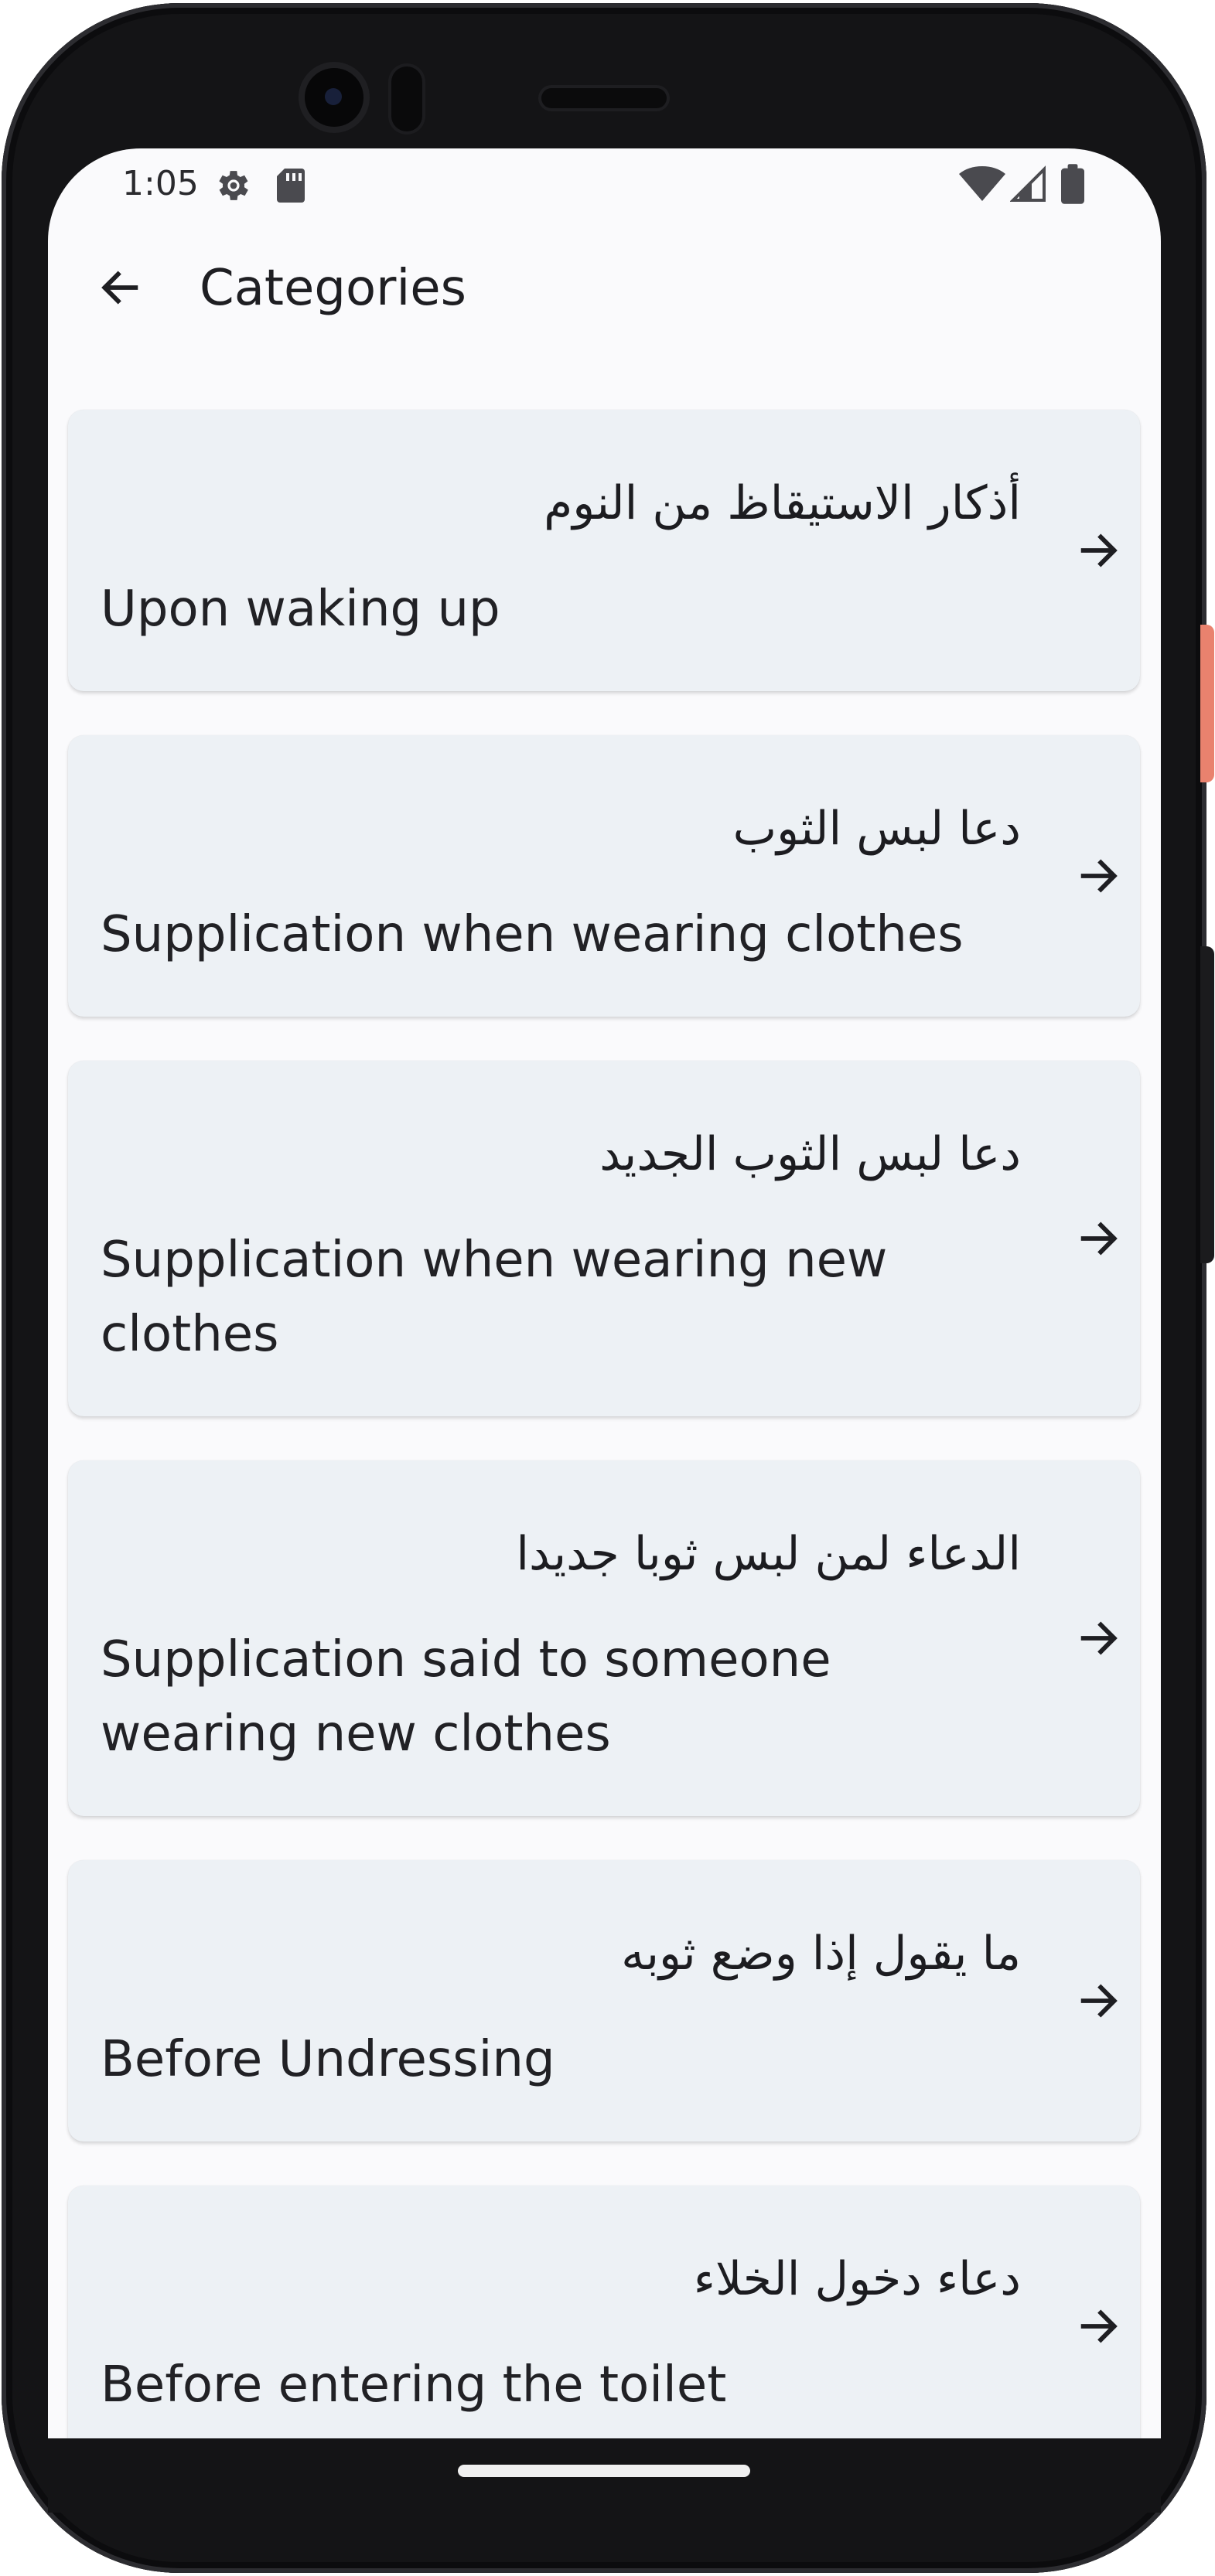  What do you see at coordinates (291, 186) in the screenshot?
I see `sd-card-icon` at bounding box center [291, 186].